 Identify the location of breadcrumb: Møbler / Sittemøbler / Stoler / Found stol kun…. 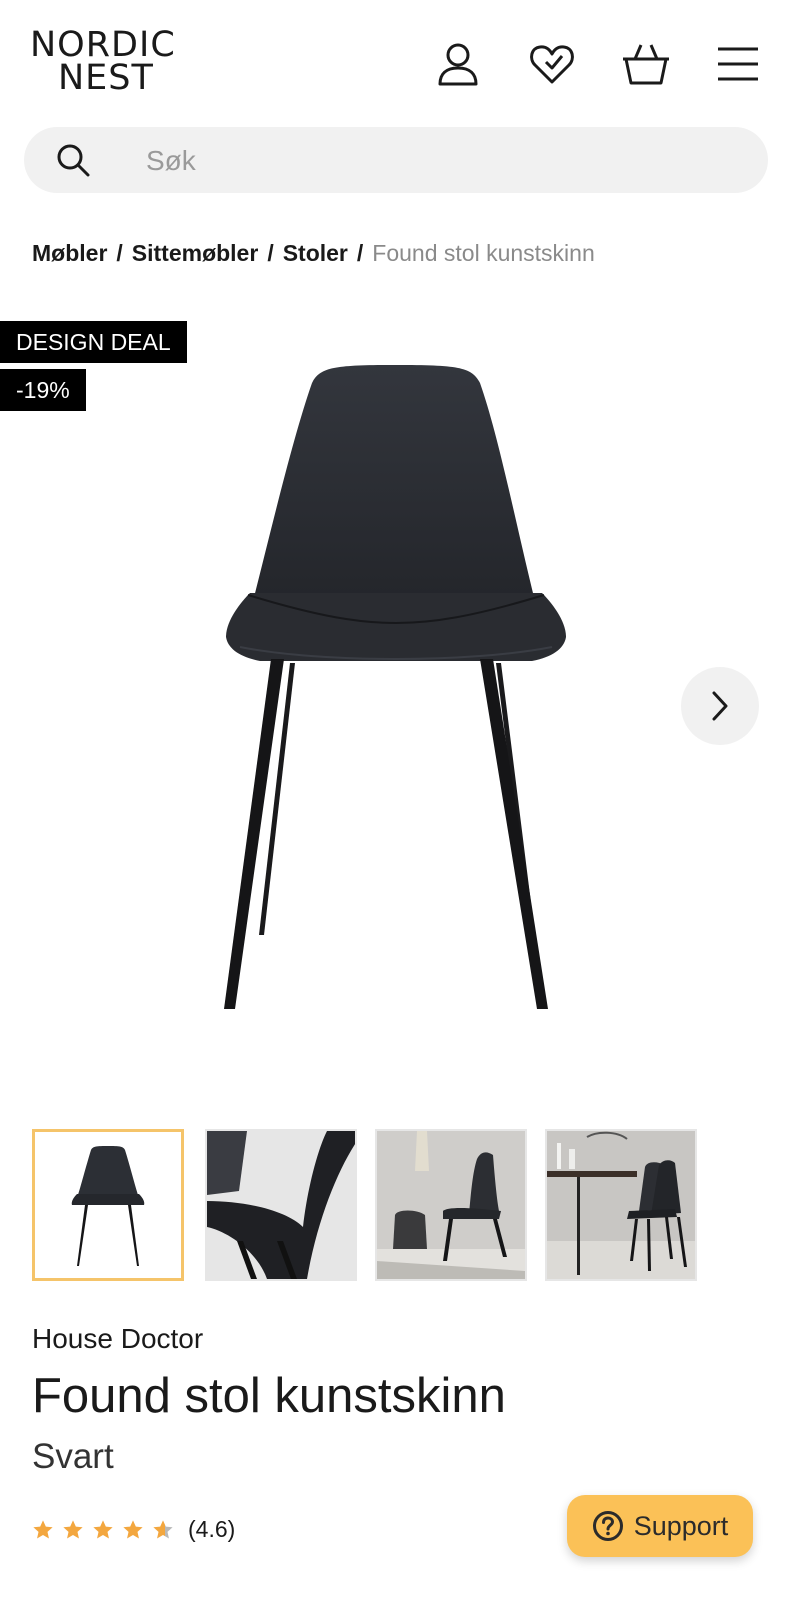
(313, 253).